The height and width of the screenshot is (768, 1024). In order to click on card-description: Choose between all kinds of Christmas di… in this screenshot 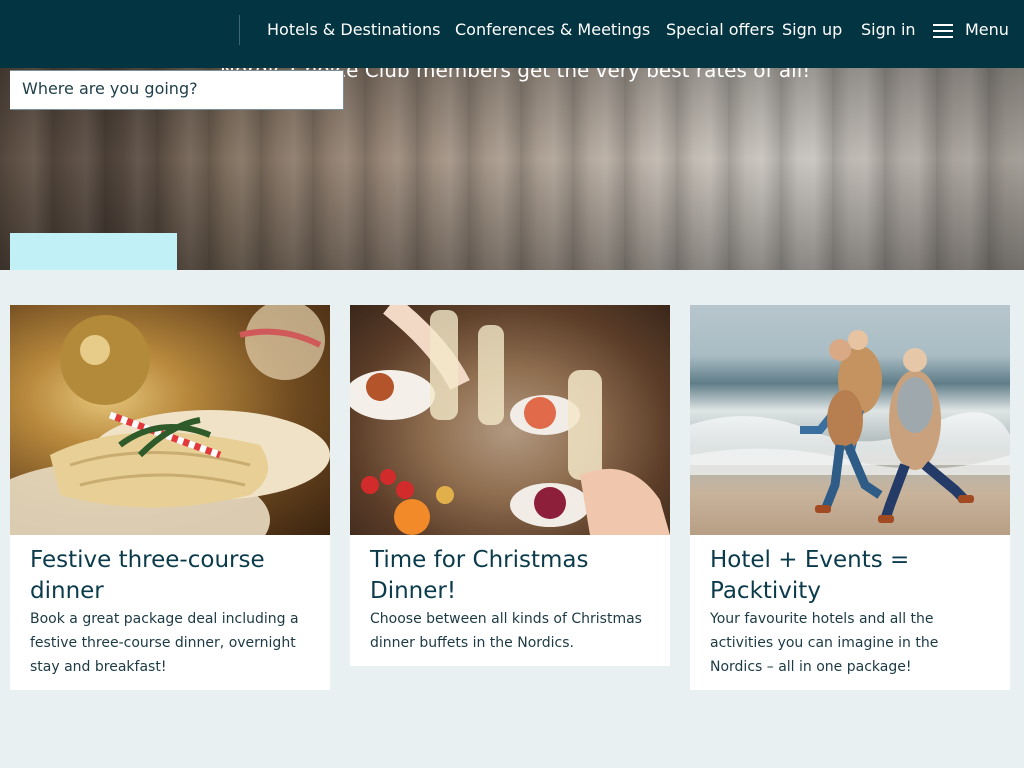, I will do `click(506, 631)`.